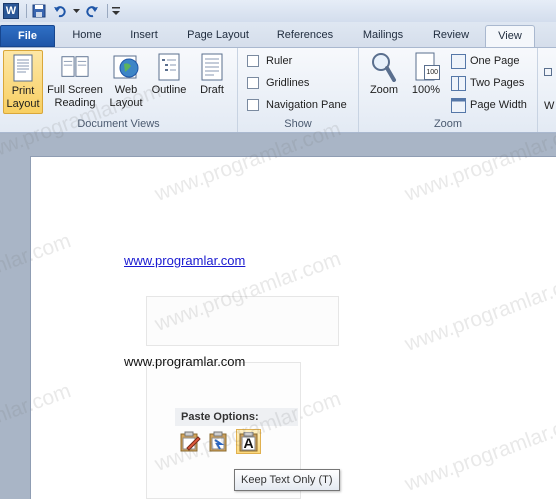 This screenshot has width=556, height=499. What do you see at coordinates (432, 72) in the screenshot?
I see `zoom-100-icon-text: 100` at bounding box center [432, 72].